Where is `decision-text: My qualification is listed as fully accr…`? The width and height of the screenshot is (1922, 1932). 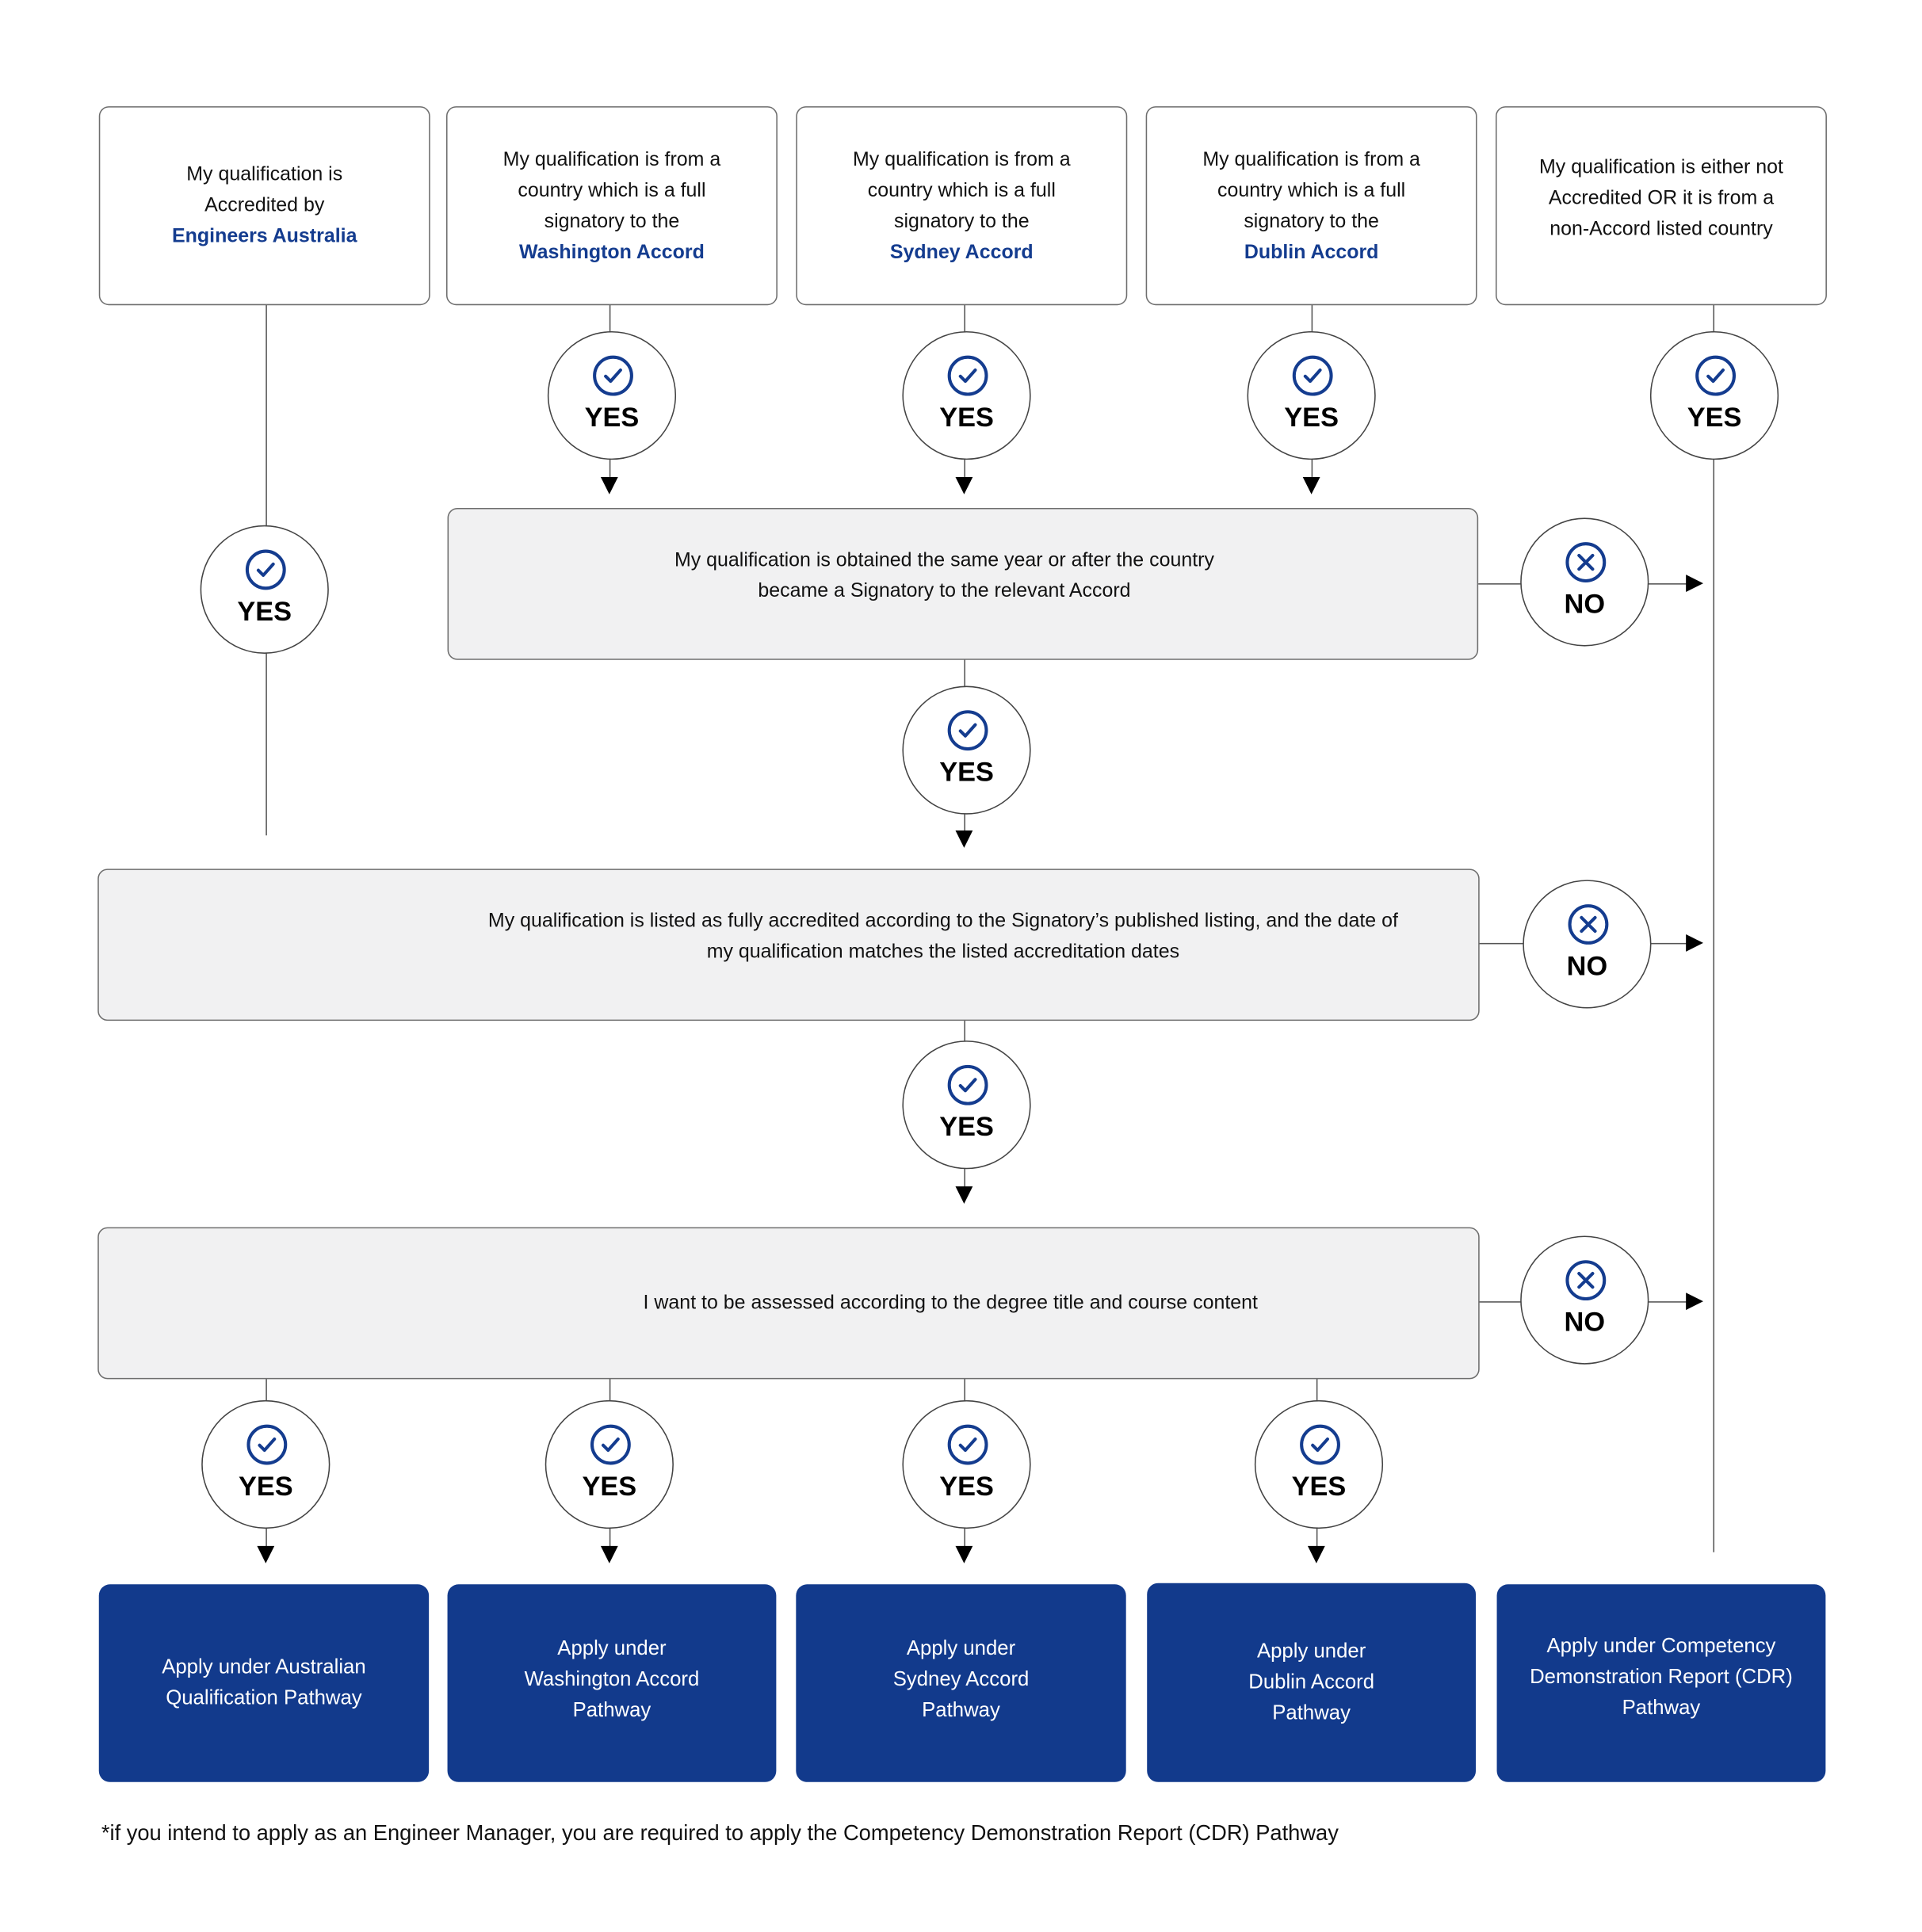 decision-text: My qualification is listed as fully accr… is located at coordinates (943, 936).